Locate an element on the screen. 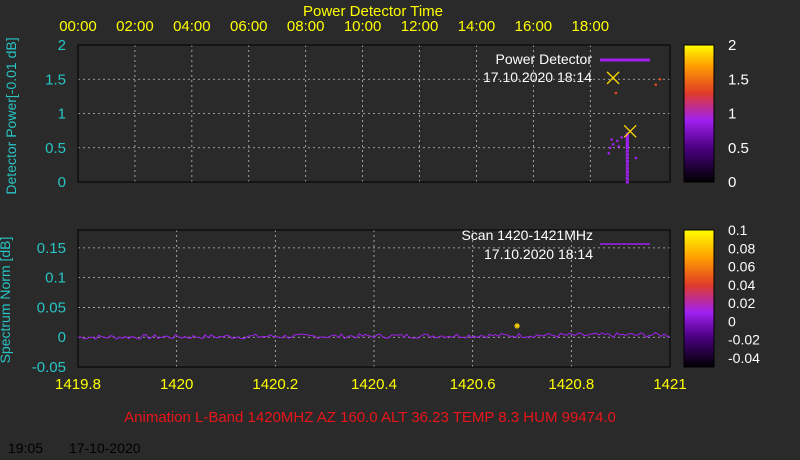 The width and height of the screenshot is (800, 460). top-x-tick-label: 02:00 is located at coordinates (135, 26).